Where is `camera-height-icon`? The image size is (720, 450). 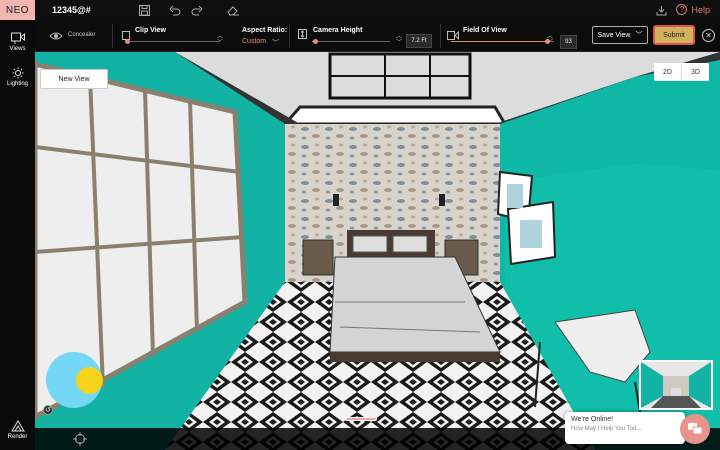
camera-height-icon is located at coordinates (302, 35).